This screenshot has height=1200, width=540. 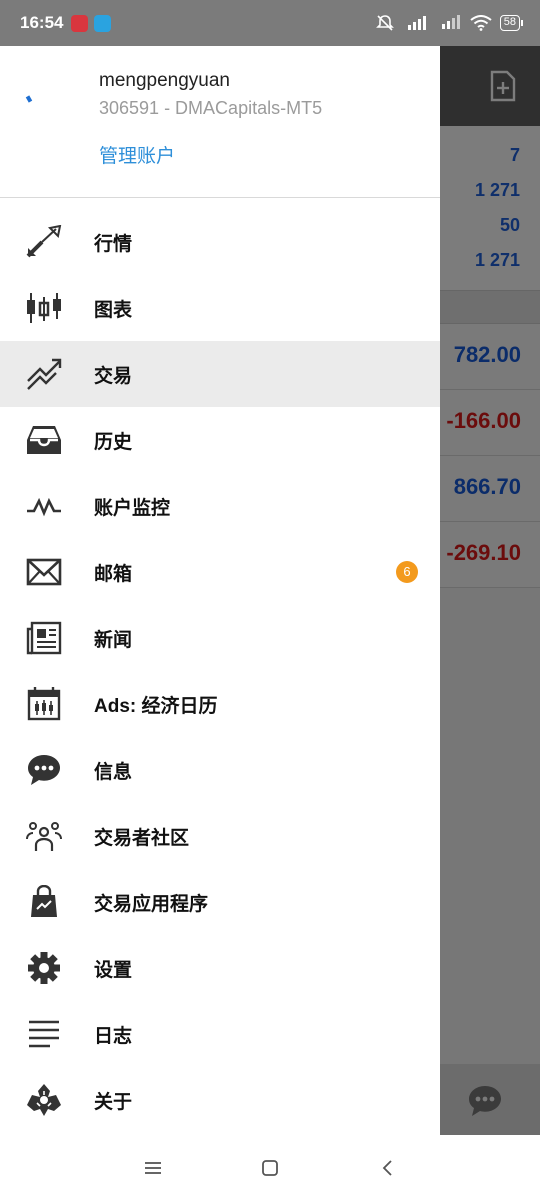 What do you see at coordinates (164, 80) in the screenshot?
I see `account-name: mengpengyuan` at bounding box center [164, 80].